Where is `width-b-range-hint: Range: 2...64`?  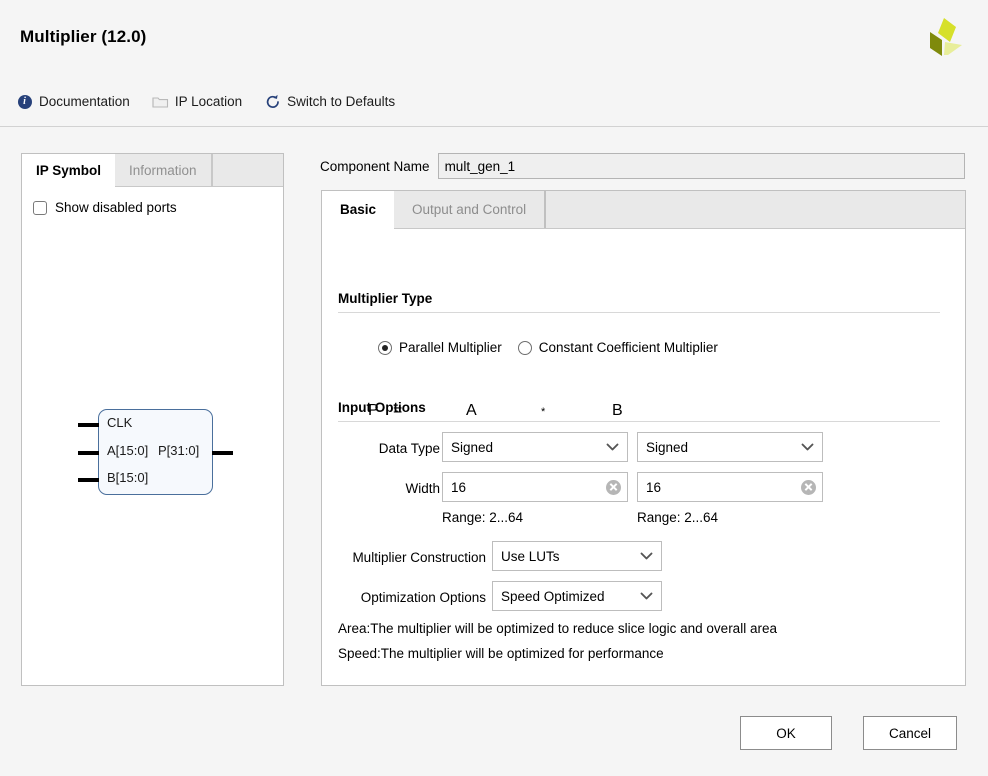 width-b-range-hint: Range: 2...64 is located at coordinates (678, 517).